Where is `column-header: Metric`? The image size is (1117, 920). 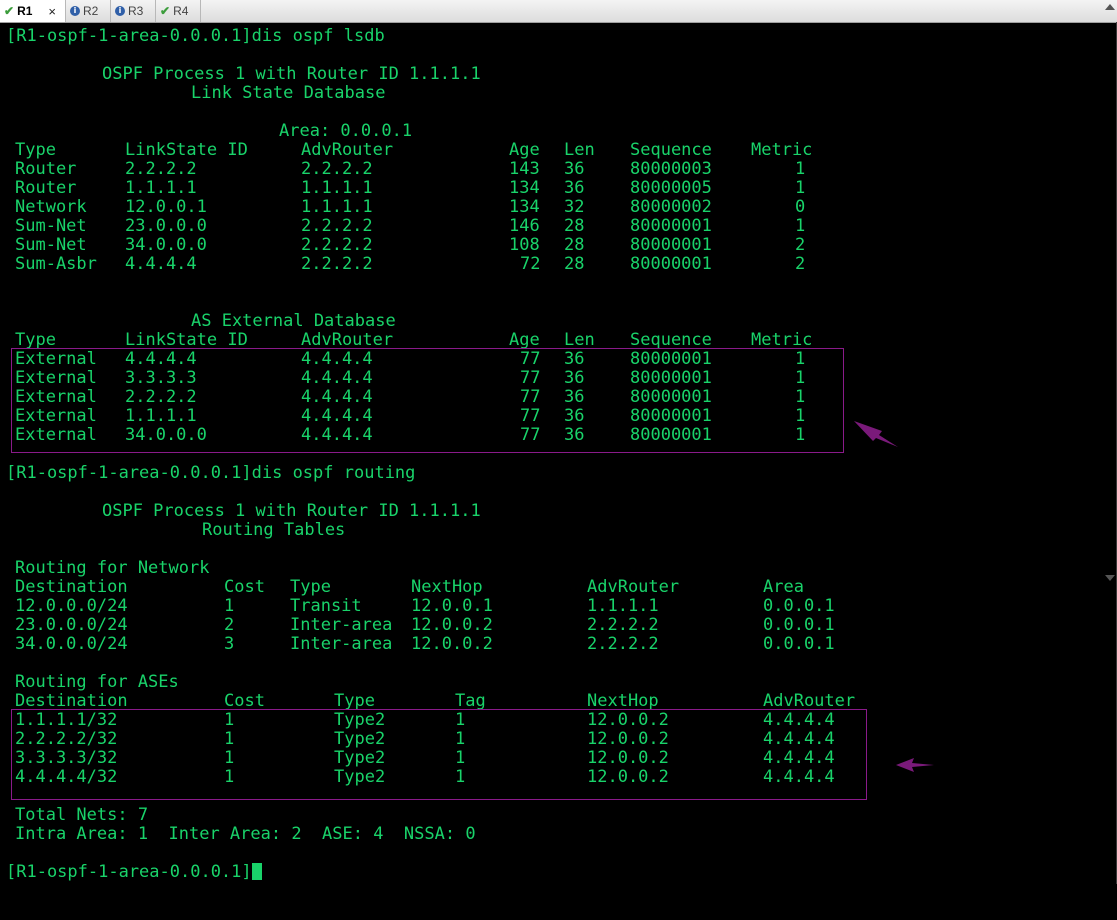
column-header: Metric is located at coordinates (782, 150).